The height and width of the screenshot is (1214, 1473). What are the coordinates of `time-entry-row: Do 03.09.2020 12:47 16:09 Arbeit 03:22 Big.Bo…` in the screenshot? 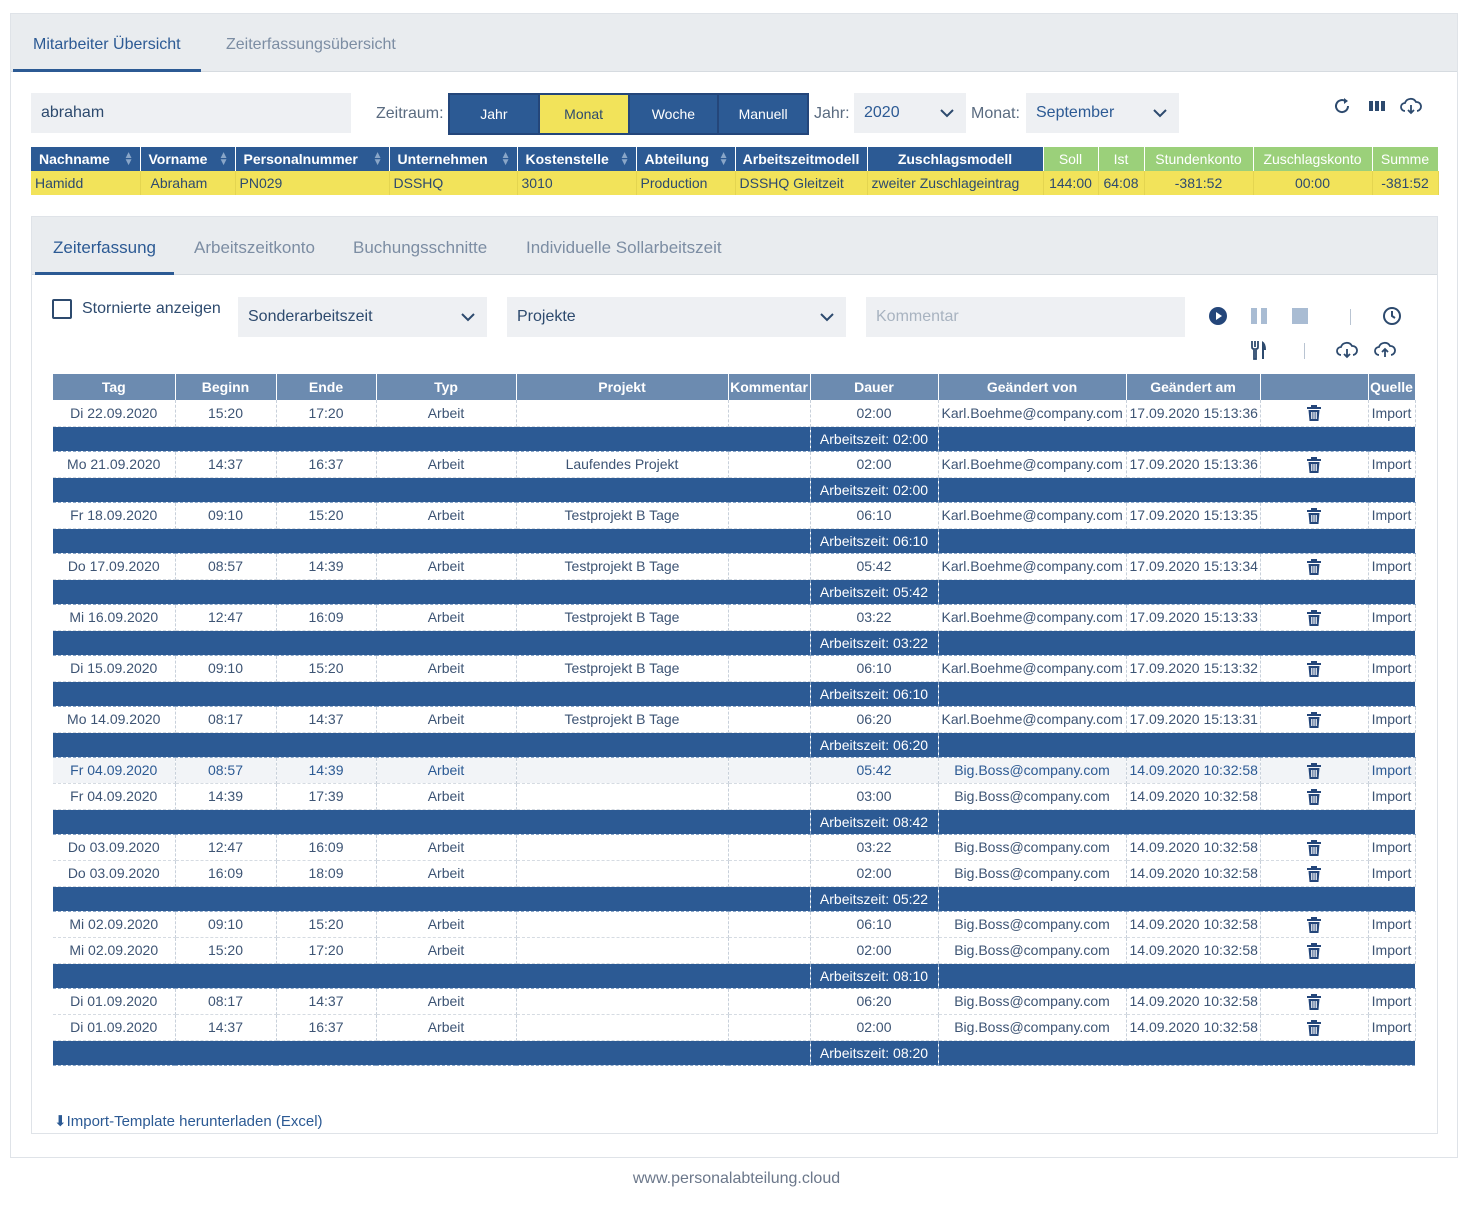 It's located at (734, 847).